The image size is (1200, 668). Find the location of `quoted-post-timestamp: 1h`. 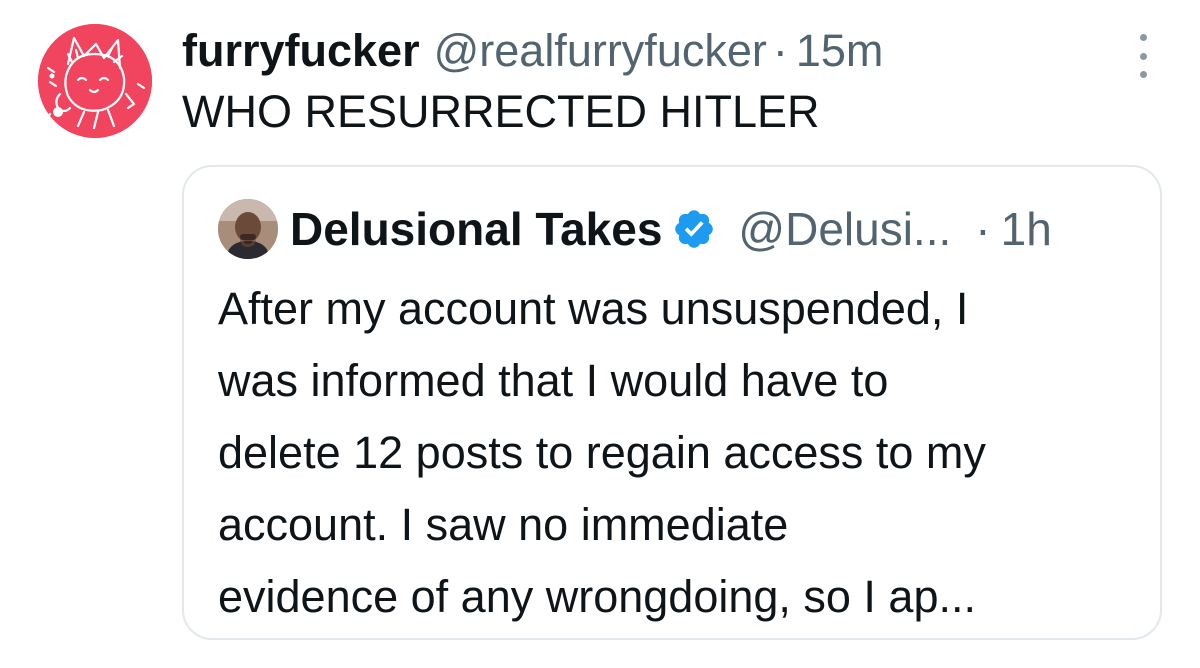

quoted-post-timestamp: 1h is located at coordinates (1026, 229).